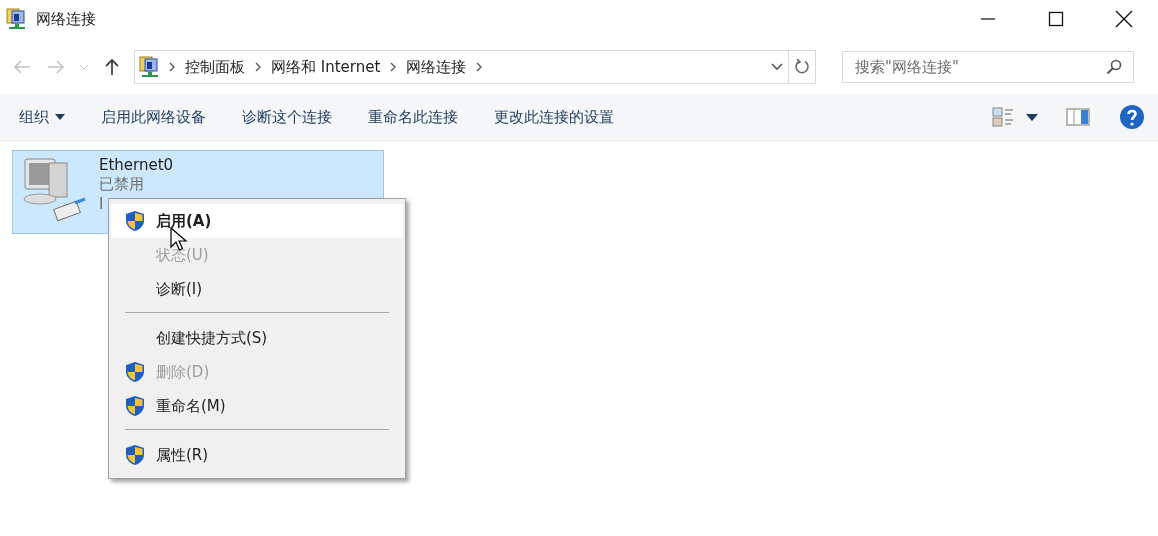 Image resolution: width=1158 pixels, height=536 pixels. I want to click on view-options-icon, so click(1003, 117).